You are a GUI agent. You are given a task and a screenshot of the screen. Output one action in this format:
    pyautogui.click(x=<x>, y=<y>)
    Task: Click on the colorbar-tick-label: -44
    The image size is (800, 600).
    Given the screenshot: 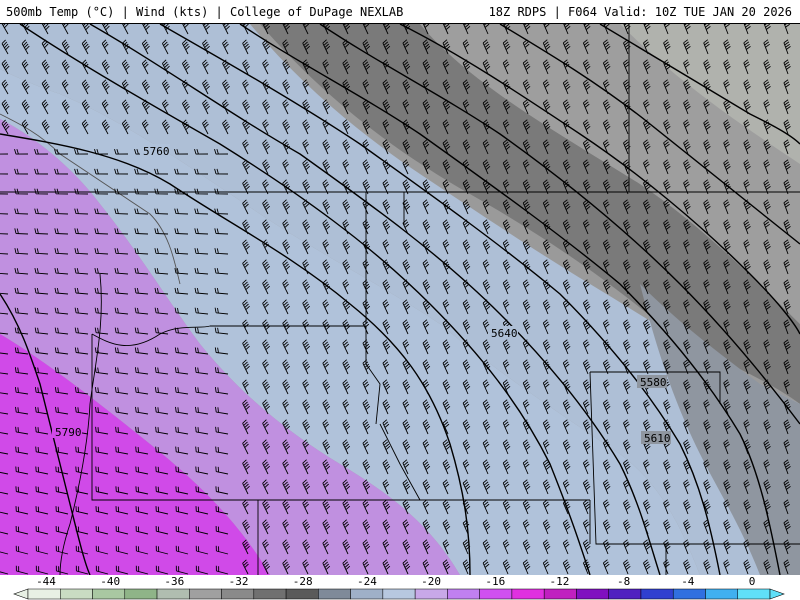 What is the action you would take?
    pyautogui.click(x=46, y=581)
    